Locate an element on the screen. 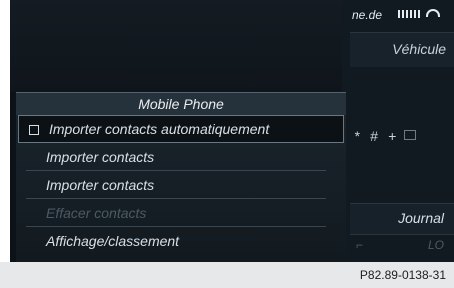  menu-item-import-contacts-1: Importer contacts is located at coordinates (181, 157).